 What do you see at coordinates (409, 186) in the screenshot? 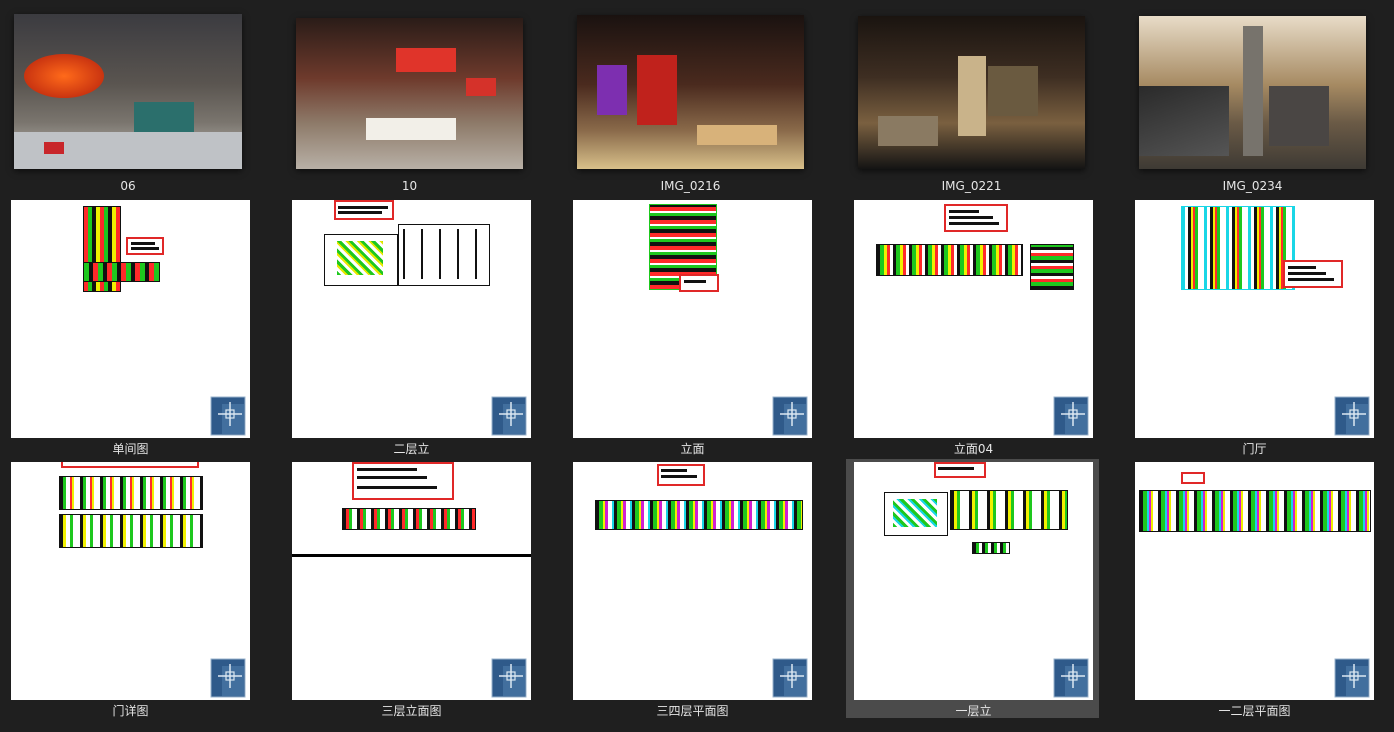
I see `file-name-label: 10` at bounding box center [409, 186].